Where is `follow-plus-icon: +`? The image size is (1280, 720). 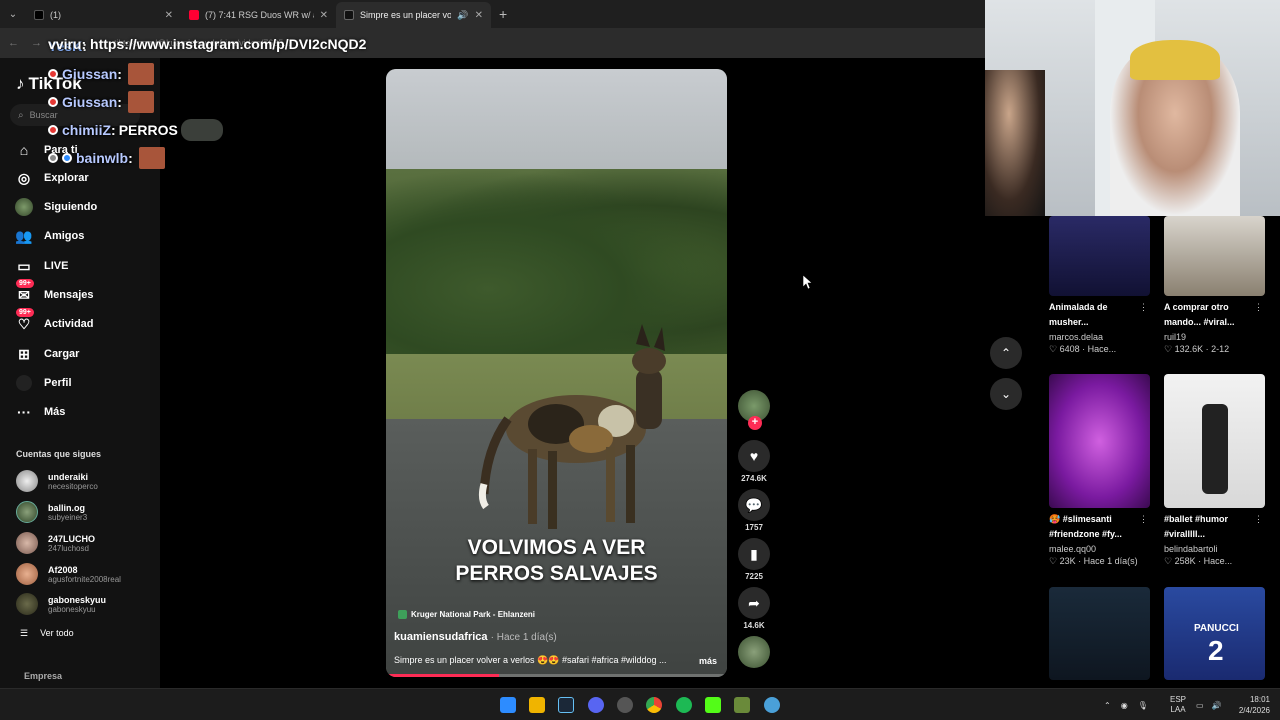
follow-plus-icon: + is located at coordinates (755, 423).